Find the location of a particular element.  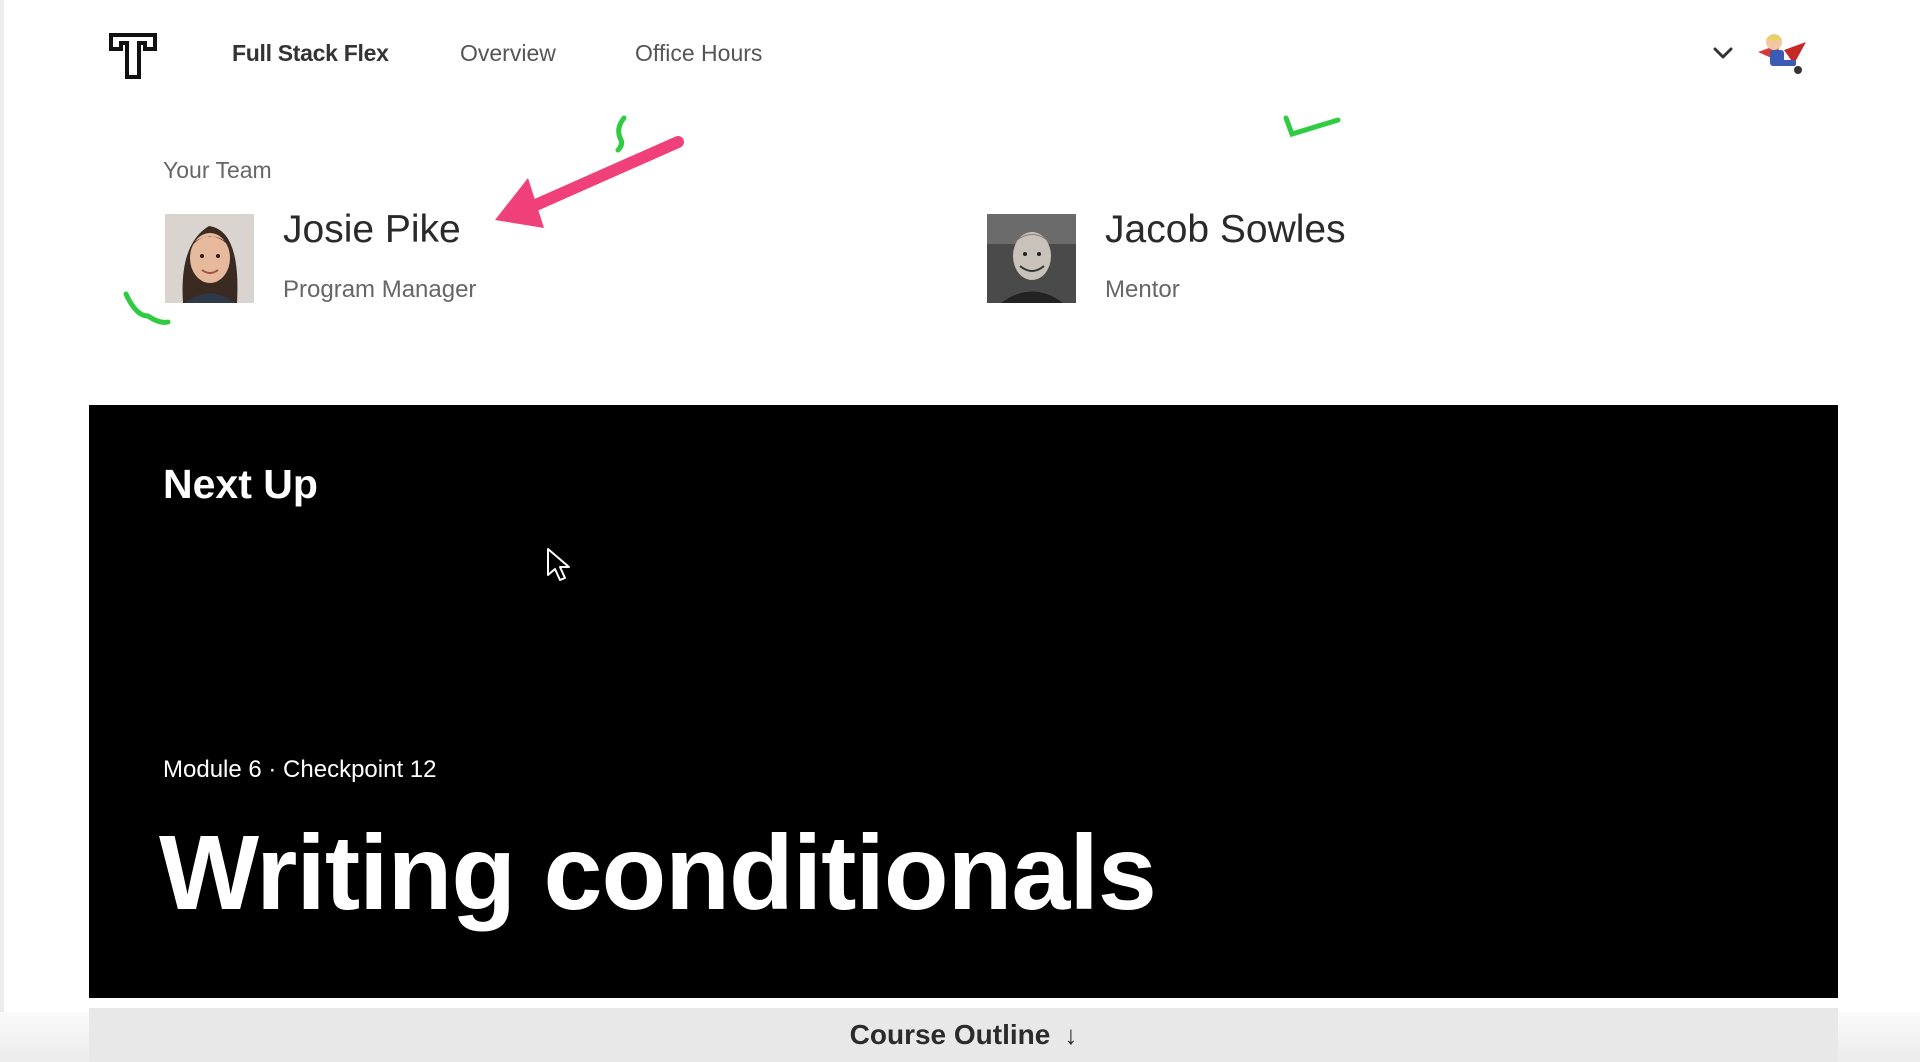

chevron-down-icon is located at coordinates (1723, 53).